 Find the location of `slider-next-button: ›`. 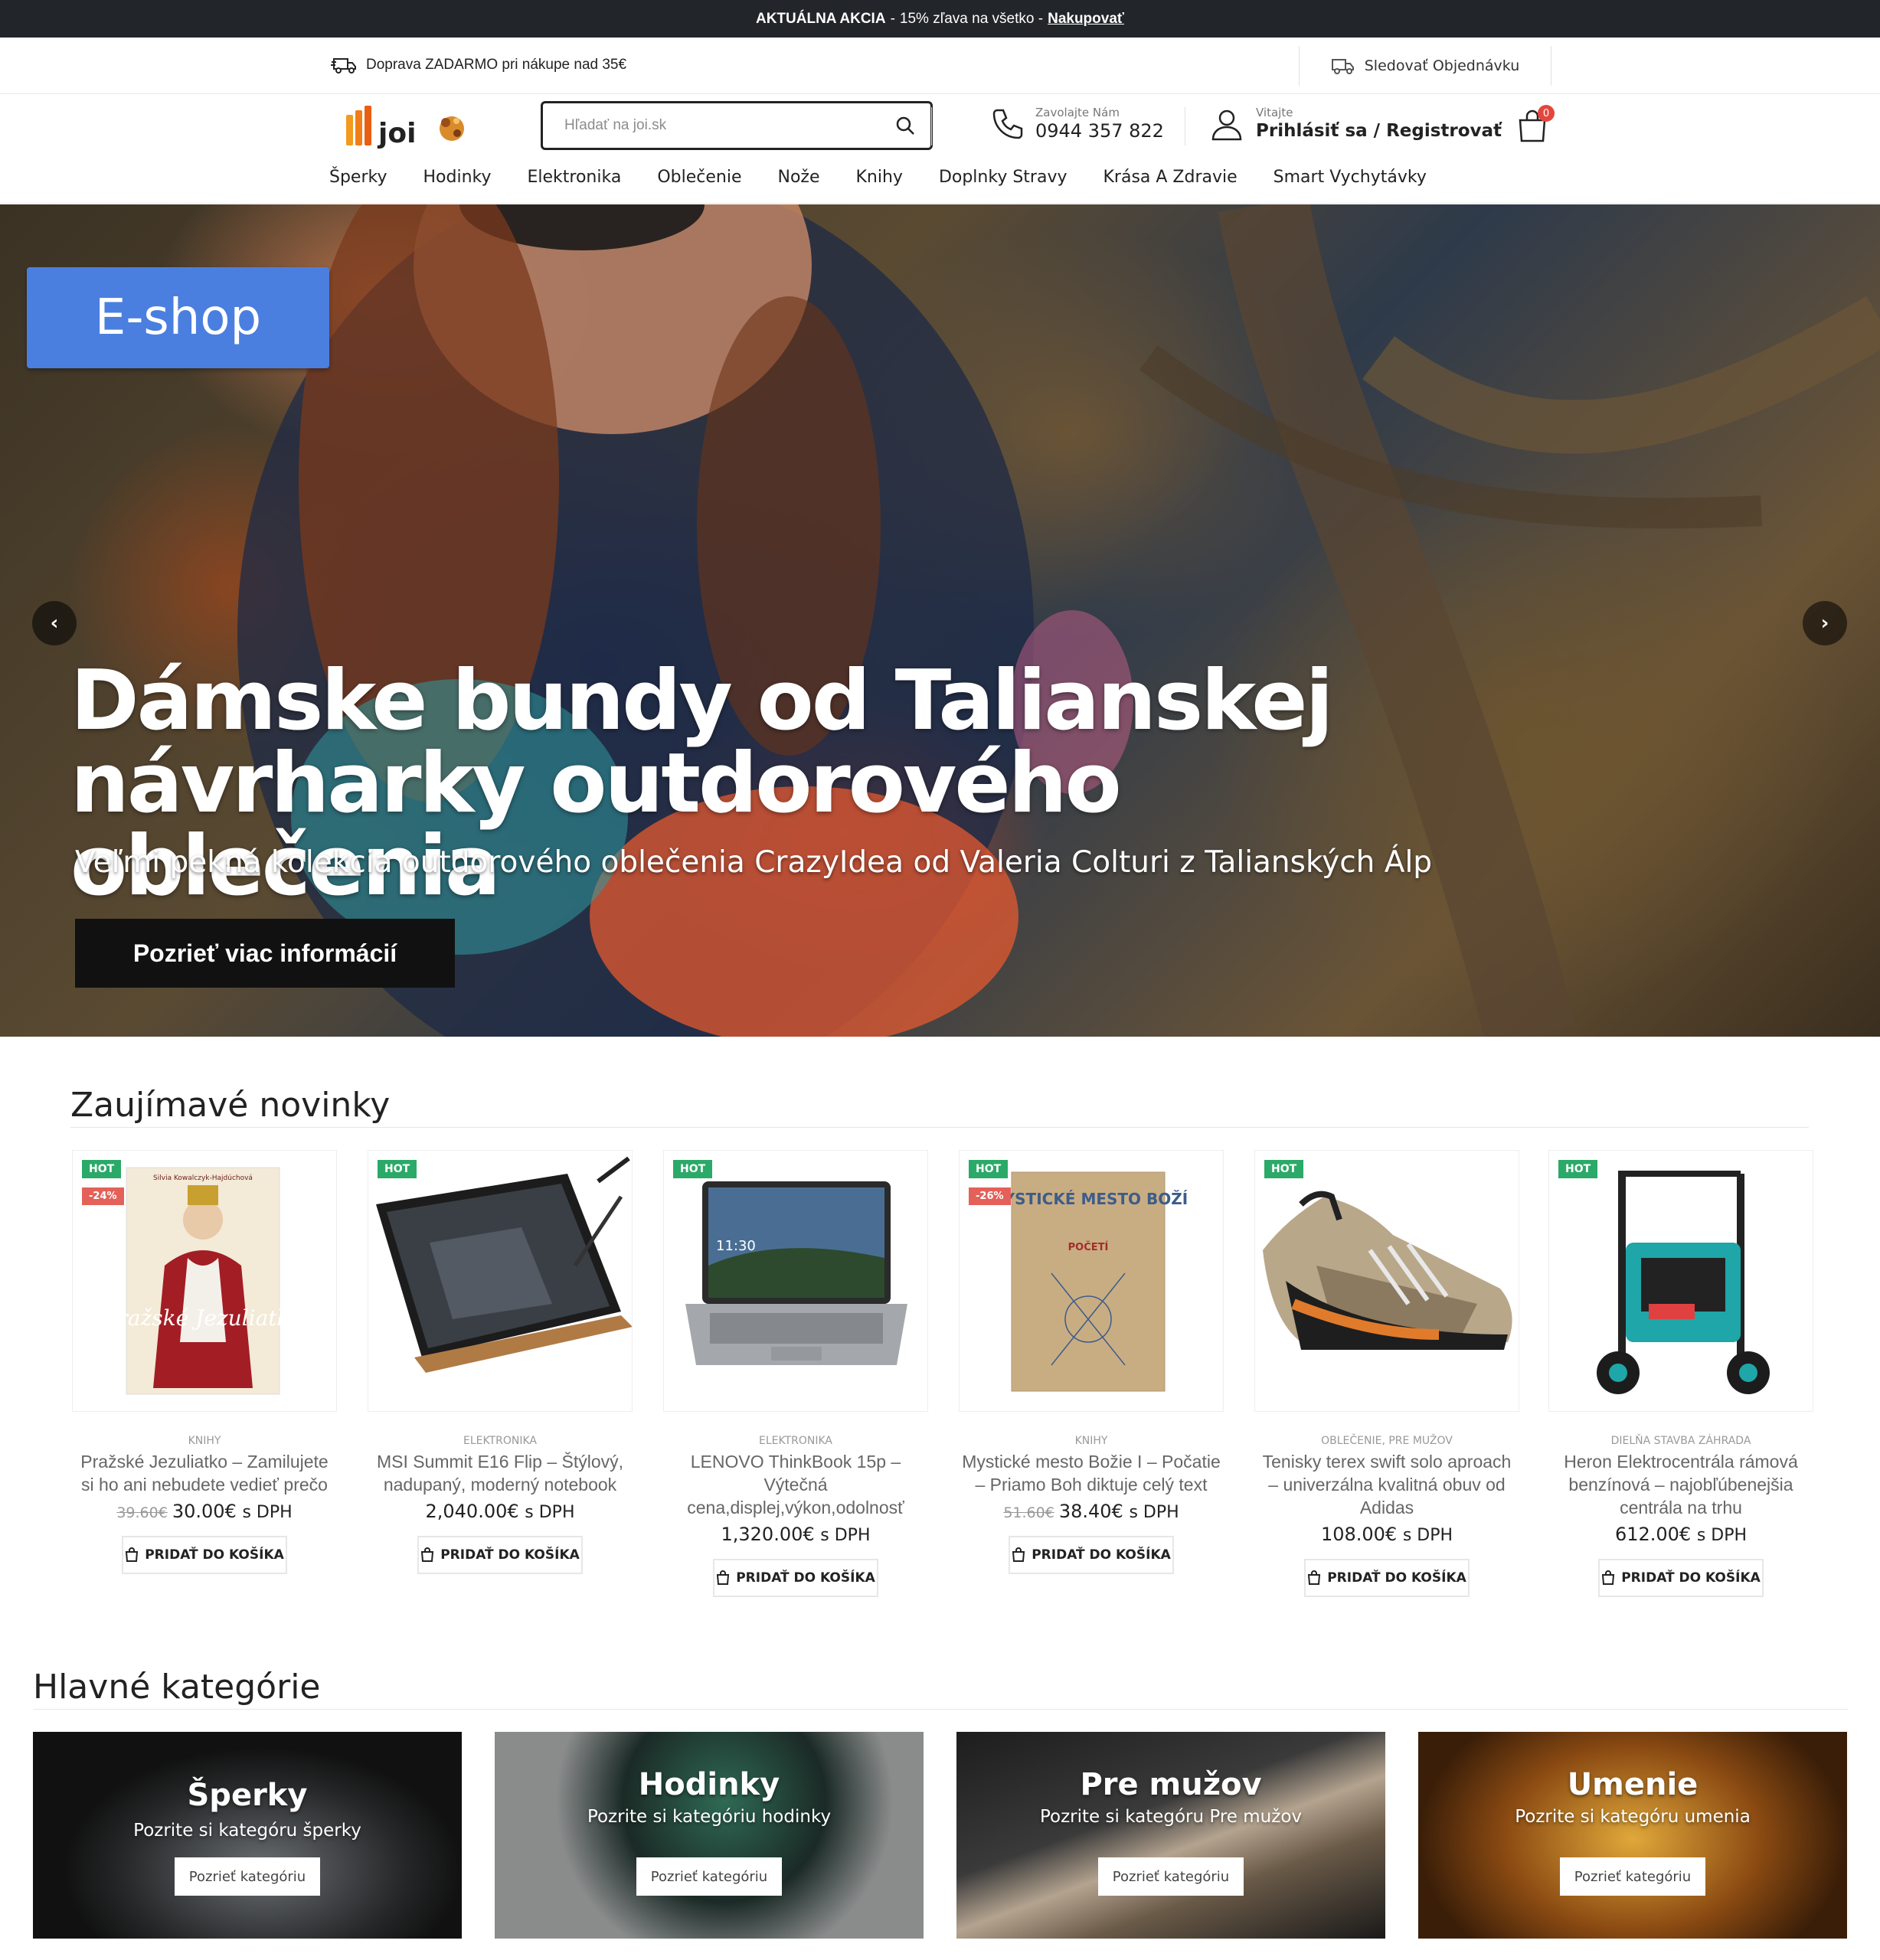

slider-next-button: › is located at coordinates (1825, 623).